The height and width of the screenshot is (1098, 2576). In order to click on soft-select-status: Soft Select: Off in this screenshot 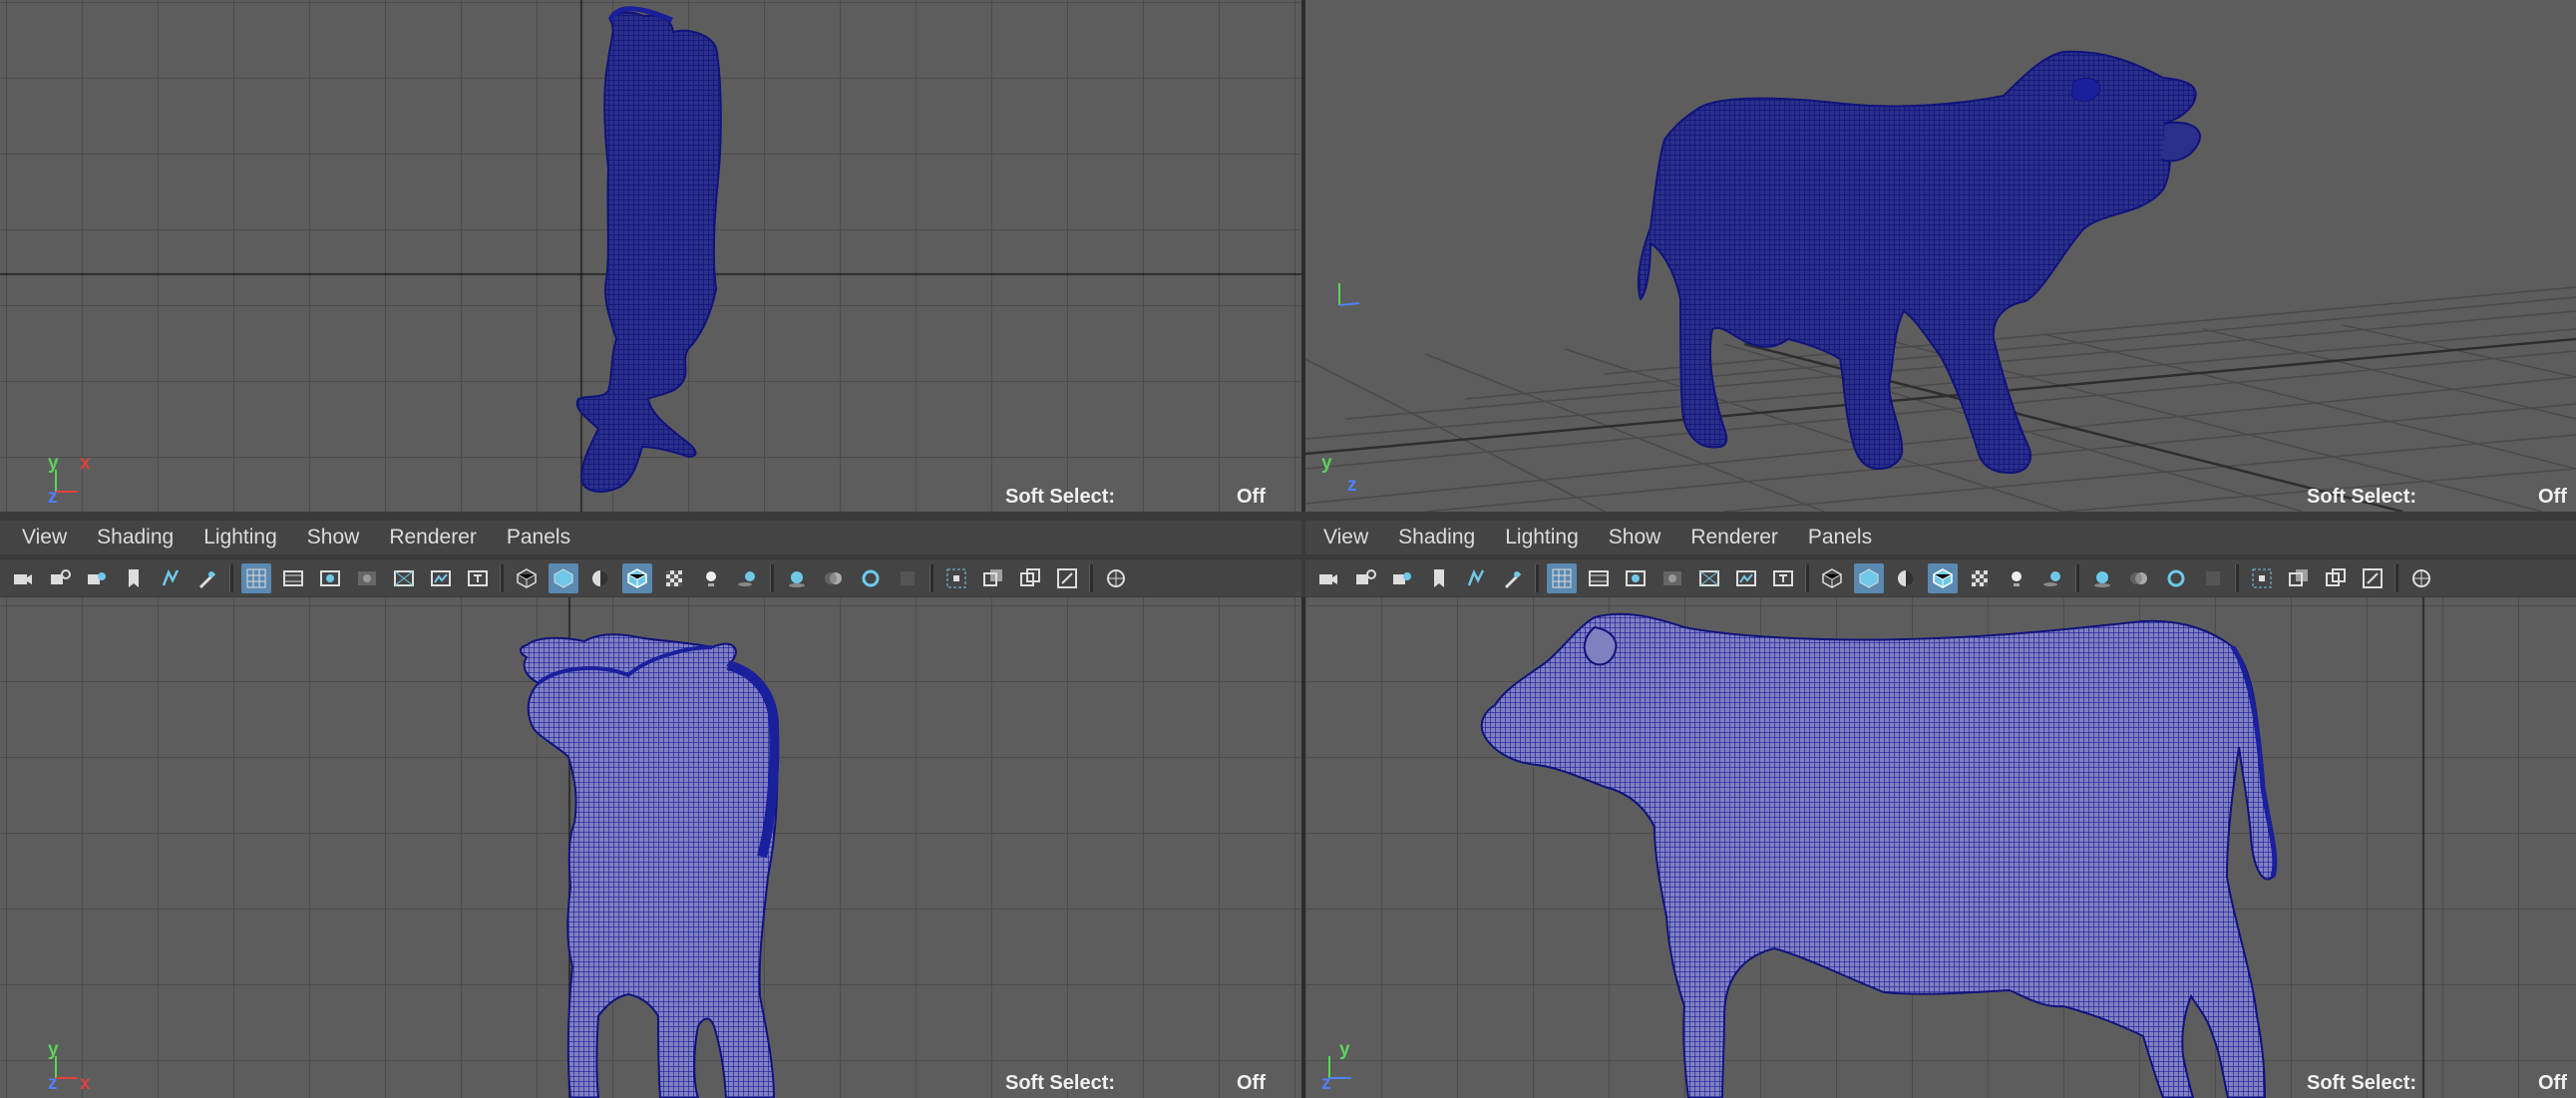, I will do `click(2439, 1083)`.